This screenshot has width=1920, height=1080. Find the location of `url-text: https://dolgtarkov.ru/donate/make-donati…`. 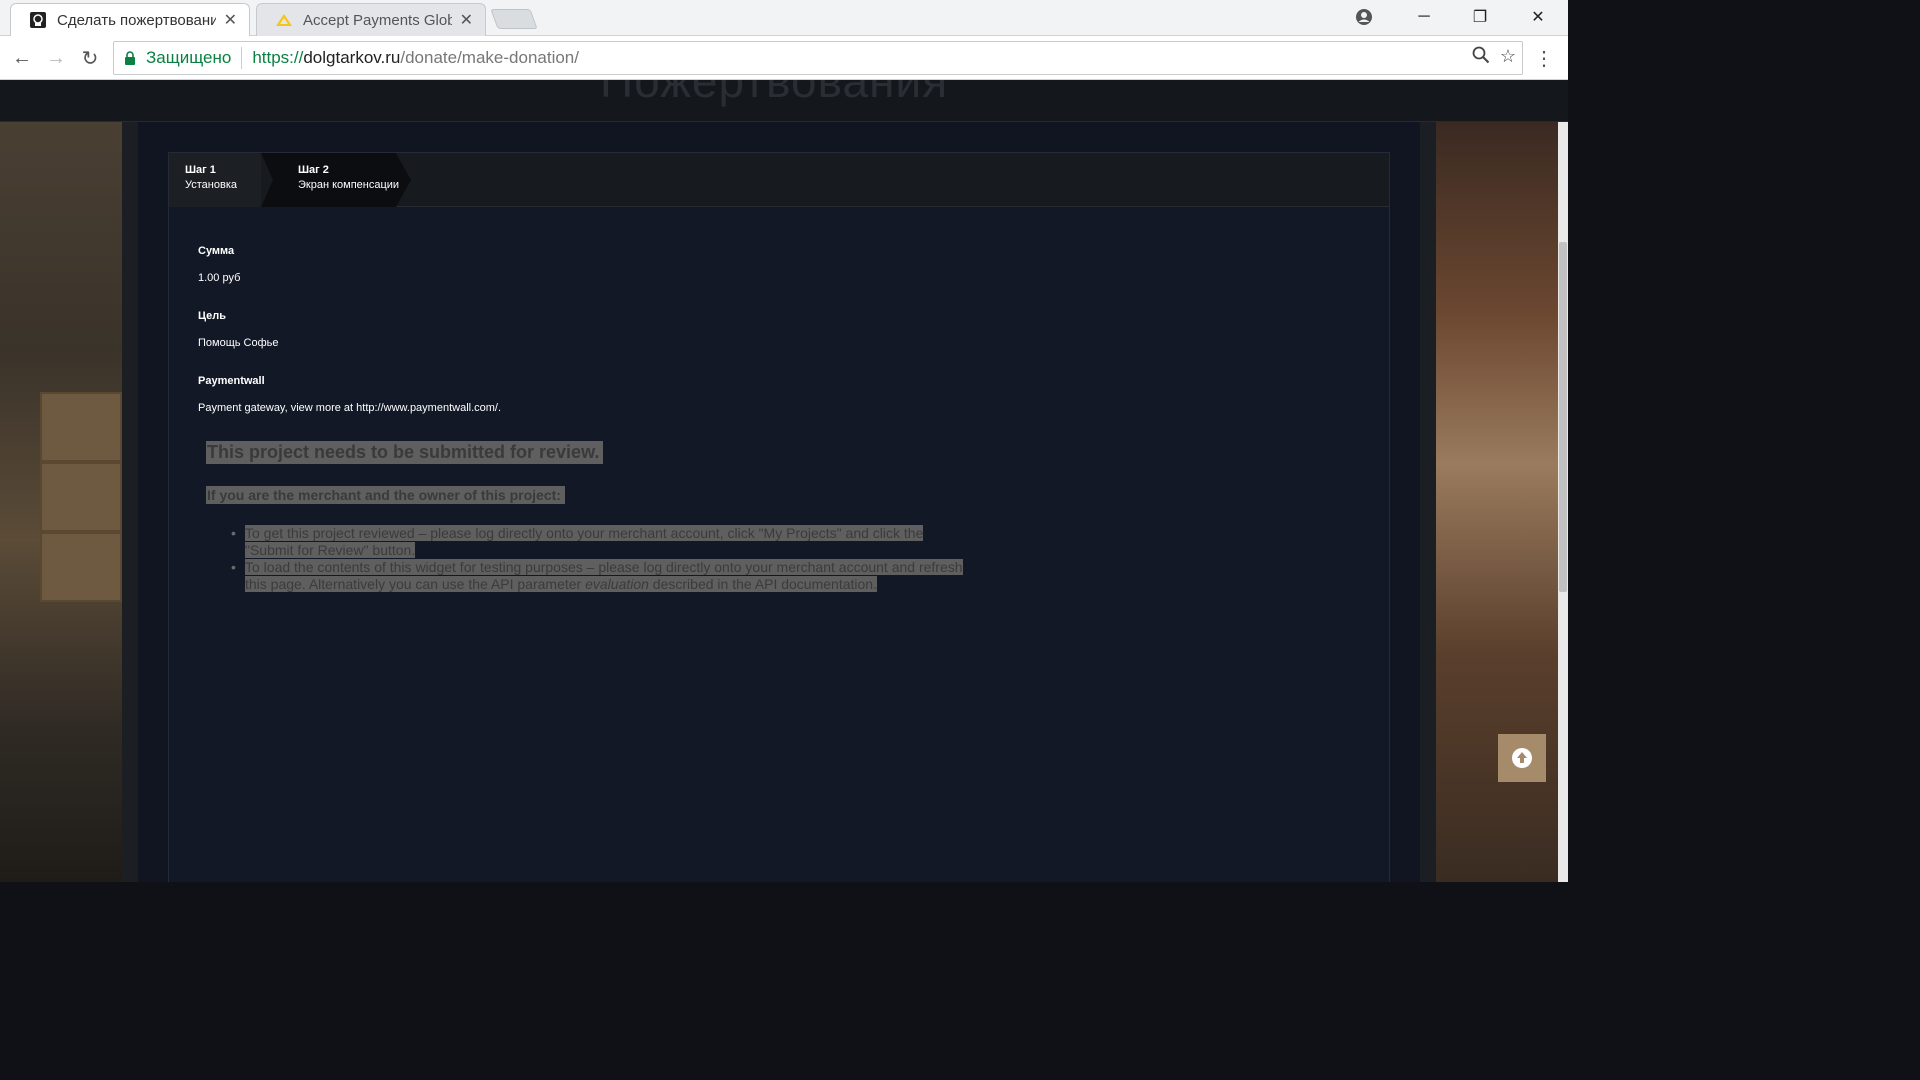

url-text: https://dolgtarkov.ru/donate/make-donati… is located at coordinates (415, 58).